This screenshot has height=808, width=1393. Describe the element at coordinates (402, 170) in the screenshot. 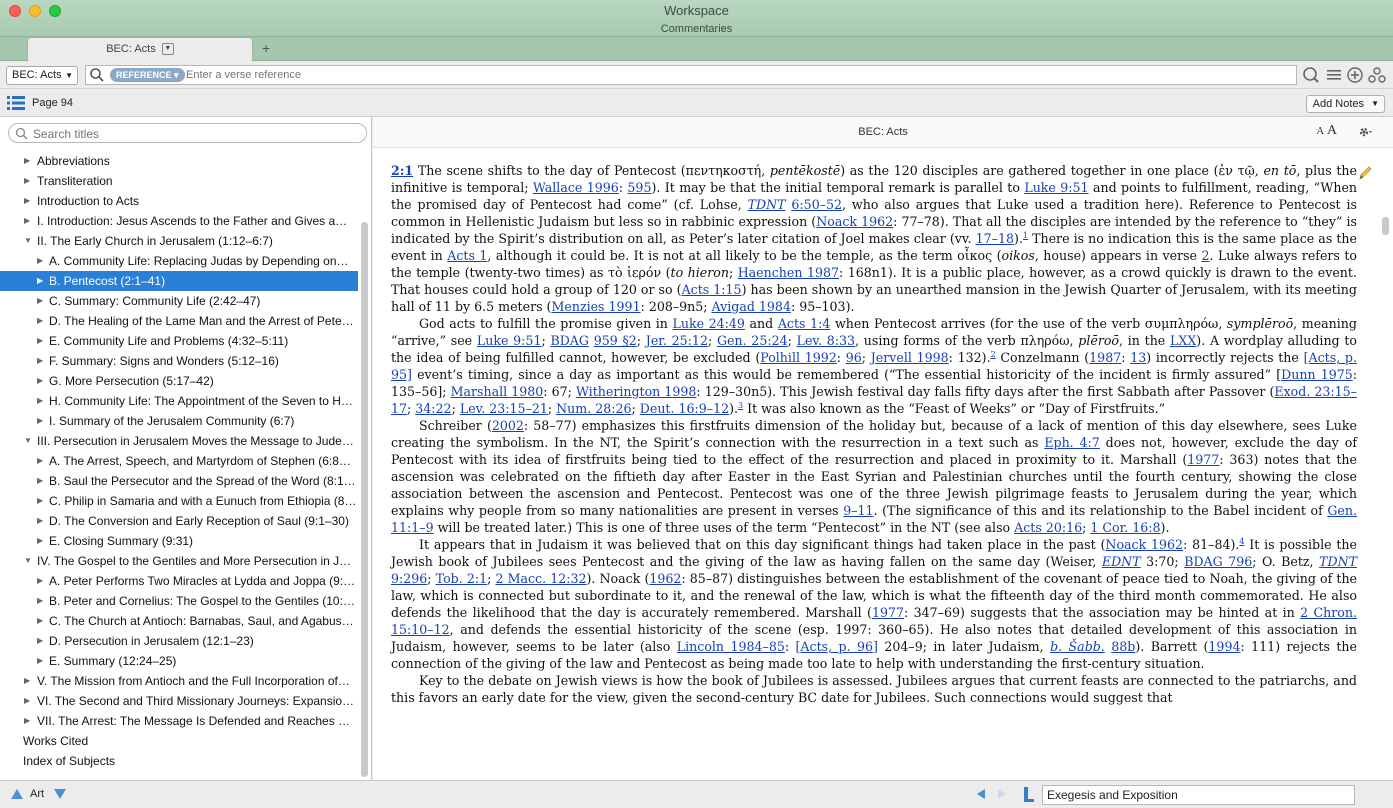

I see `verse-reference-link: 2:1` at that location.